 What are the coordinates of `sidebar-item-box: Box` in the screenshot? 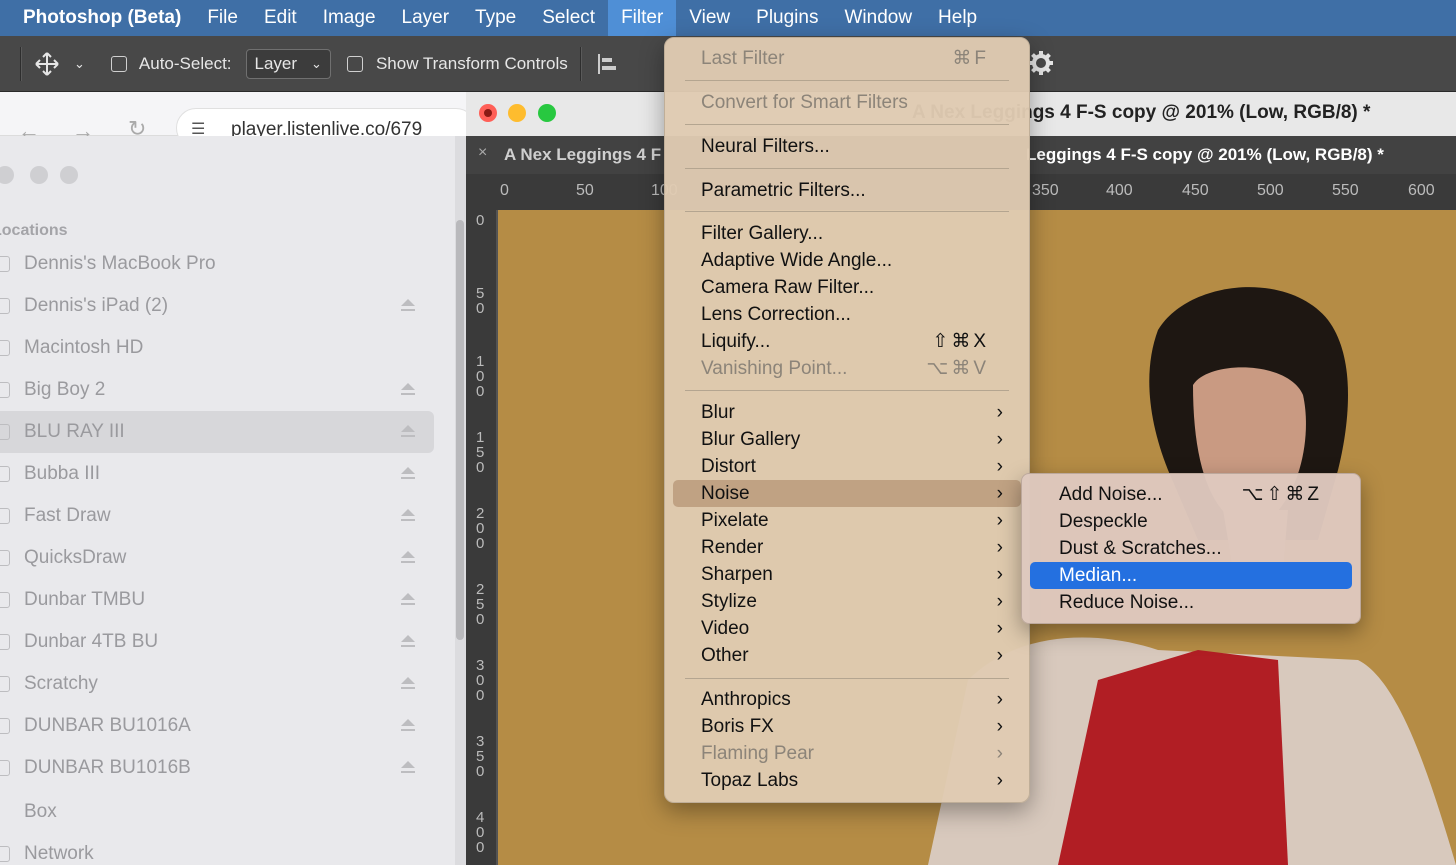 It's located at (217, 812).